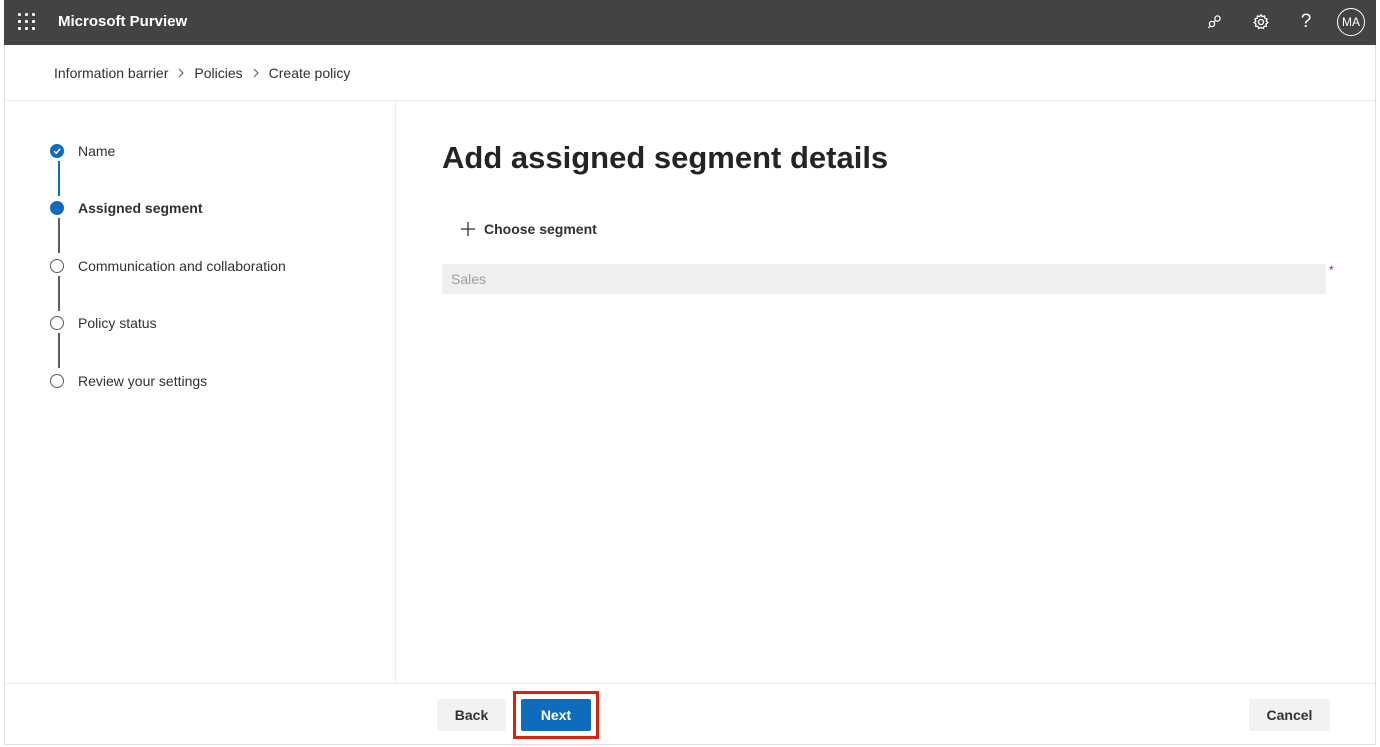 This screenshot has height=747, width=1380. What do you see at coordinates (690, 100) in the screenshot?
I see `header-divider` at bounding box center [690, 100].